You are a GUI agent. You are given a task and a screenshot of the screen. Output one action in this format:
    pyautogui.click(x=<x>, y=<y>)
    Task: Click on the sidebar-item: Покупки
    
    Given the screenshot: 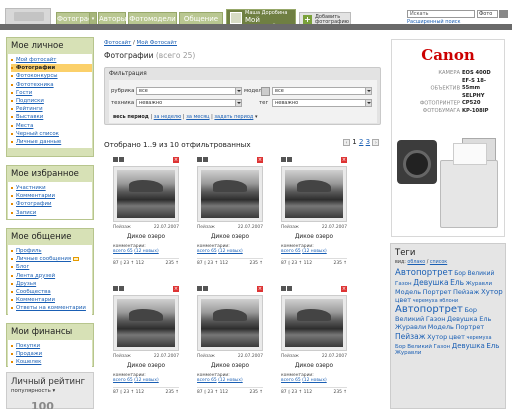 What is the action you would take?
    pyautogui.click(x=51, y=346)
    